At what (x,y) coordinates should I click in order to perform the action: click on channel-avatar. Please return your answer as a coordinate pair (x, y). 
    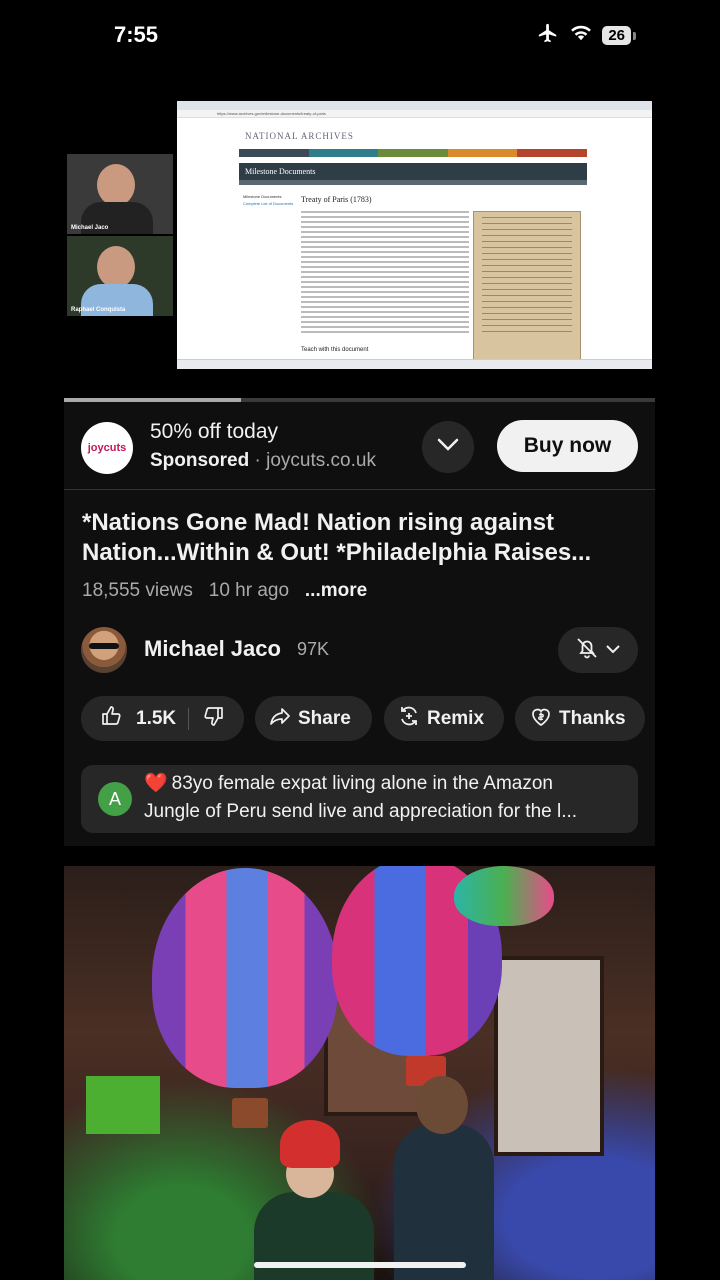
    Looking at the image, I should click on (104, 650).